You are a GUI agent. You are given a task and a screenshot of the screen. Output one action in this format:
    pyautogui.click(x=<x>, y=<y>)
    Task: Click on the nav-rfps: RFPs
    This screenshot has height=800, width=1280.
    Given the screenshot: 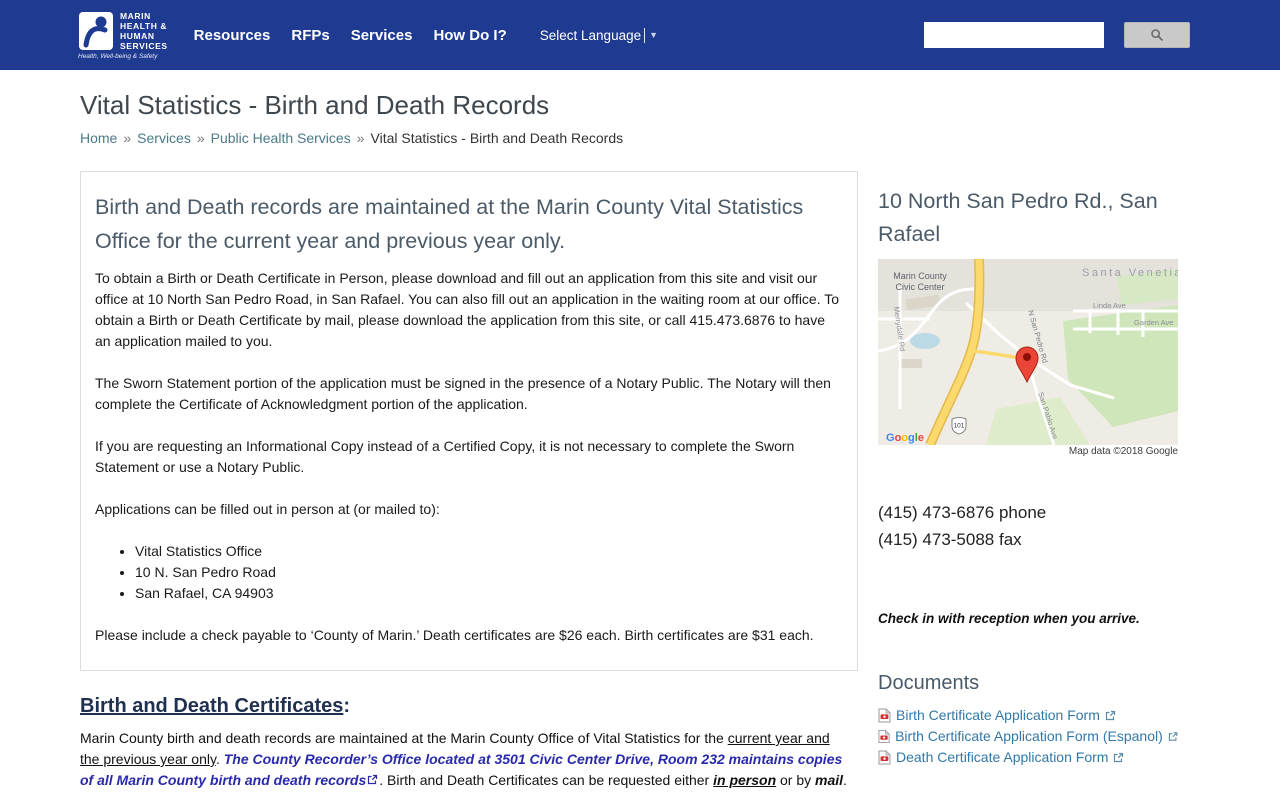 What is the action you would take?
    pyautogui.click(x=310, y=35)
    